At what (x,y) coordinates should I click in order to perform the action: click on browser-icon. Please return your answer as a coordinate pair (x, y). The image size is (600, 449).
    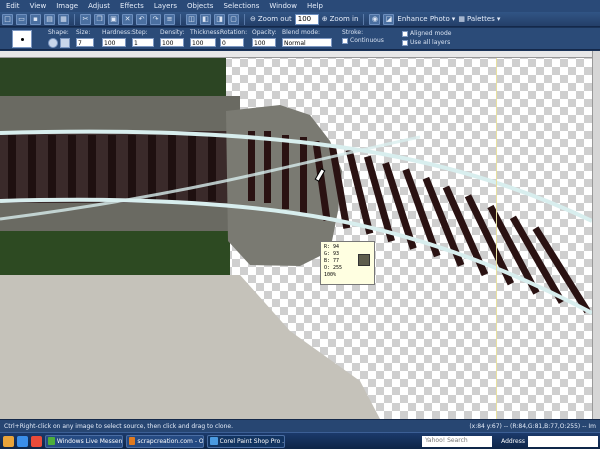
    Looking at the image, I should click on (132, 441).